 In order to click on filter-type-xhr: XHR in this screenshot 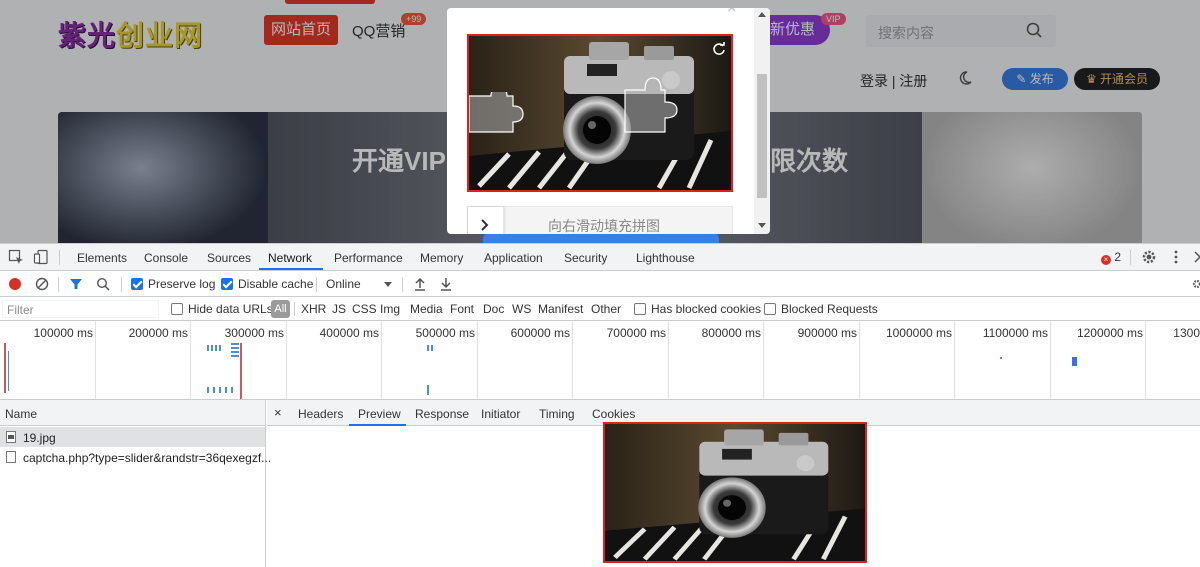, I will do `click(313, 309)`.